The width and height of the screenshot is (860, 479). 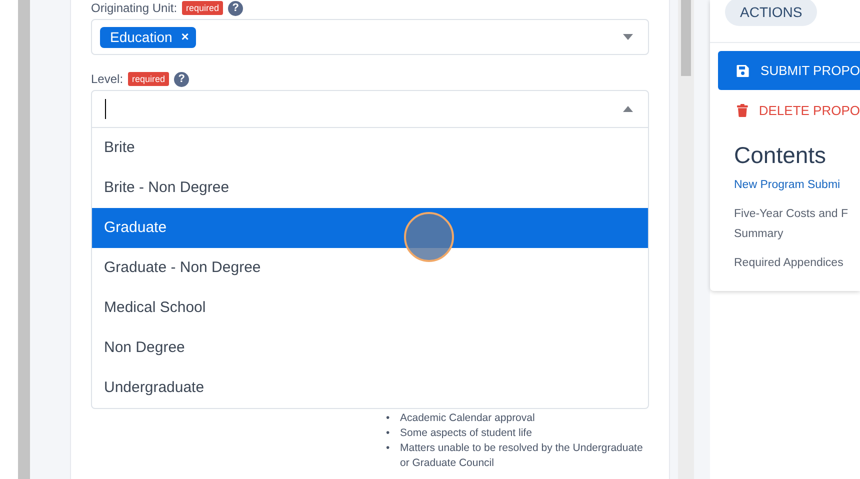 I want to click on tag-label: Education, so click(x=141, y=36).